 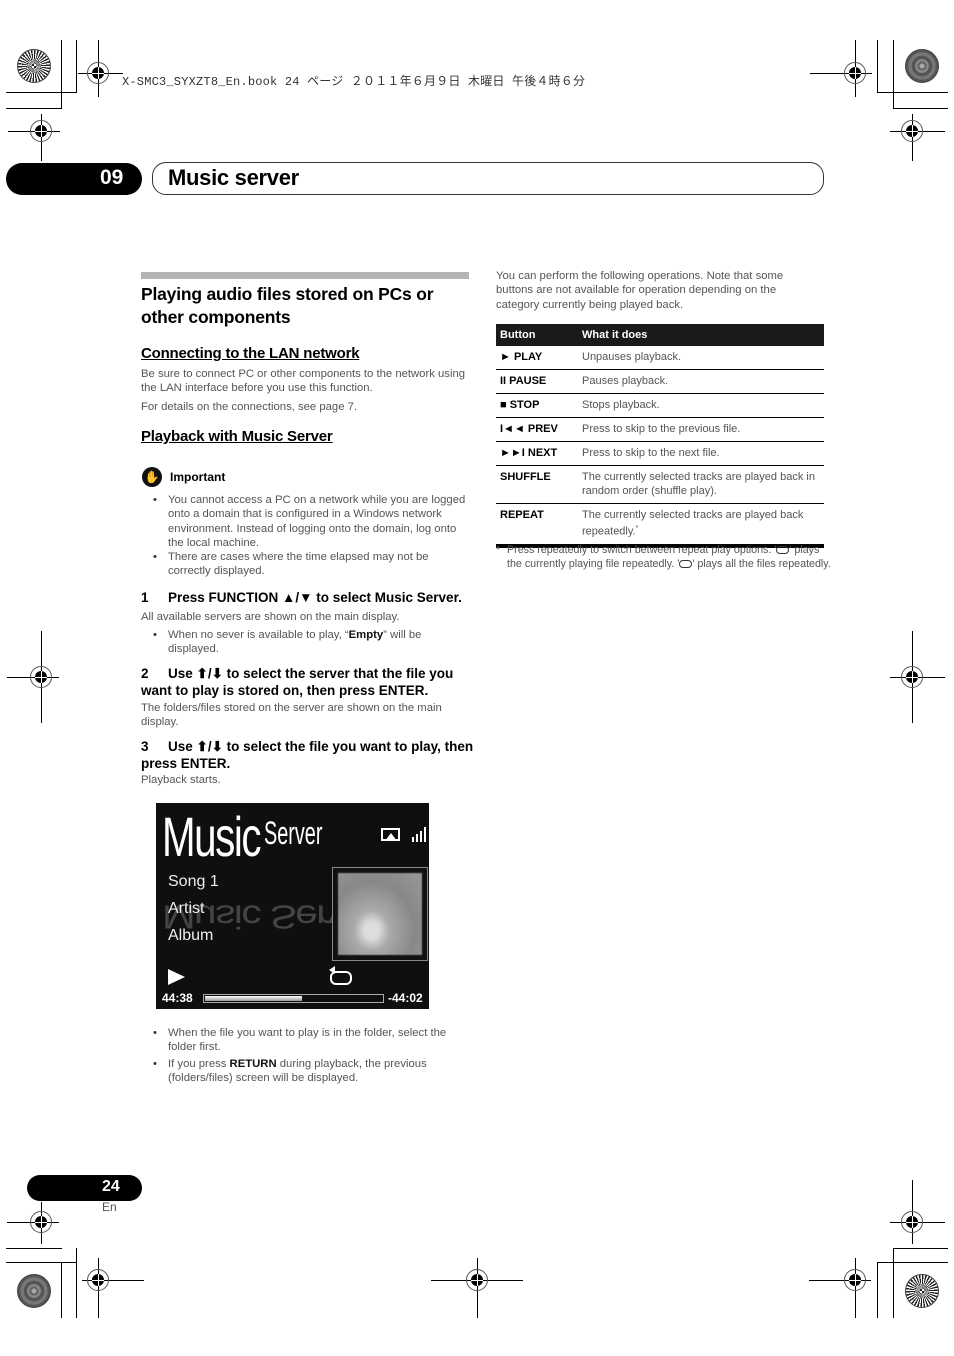 I want to click on button-name: ► PLAY, so click(x=537, y=358).